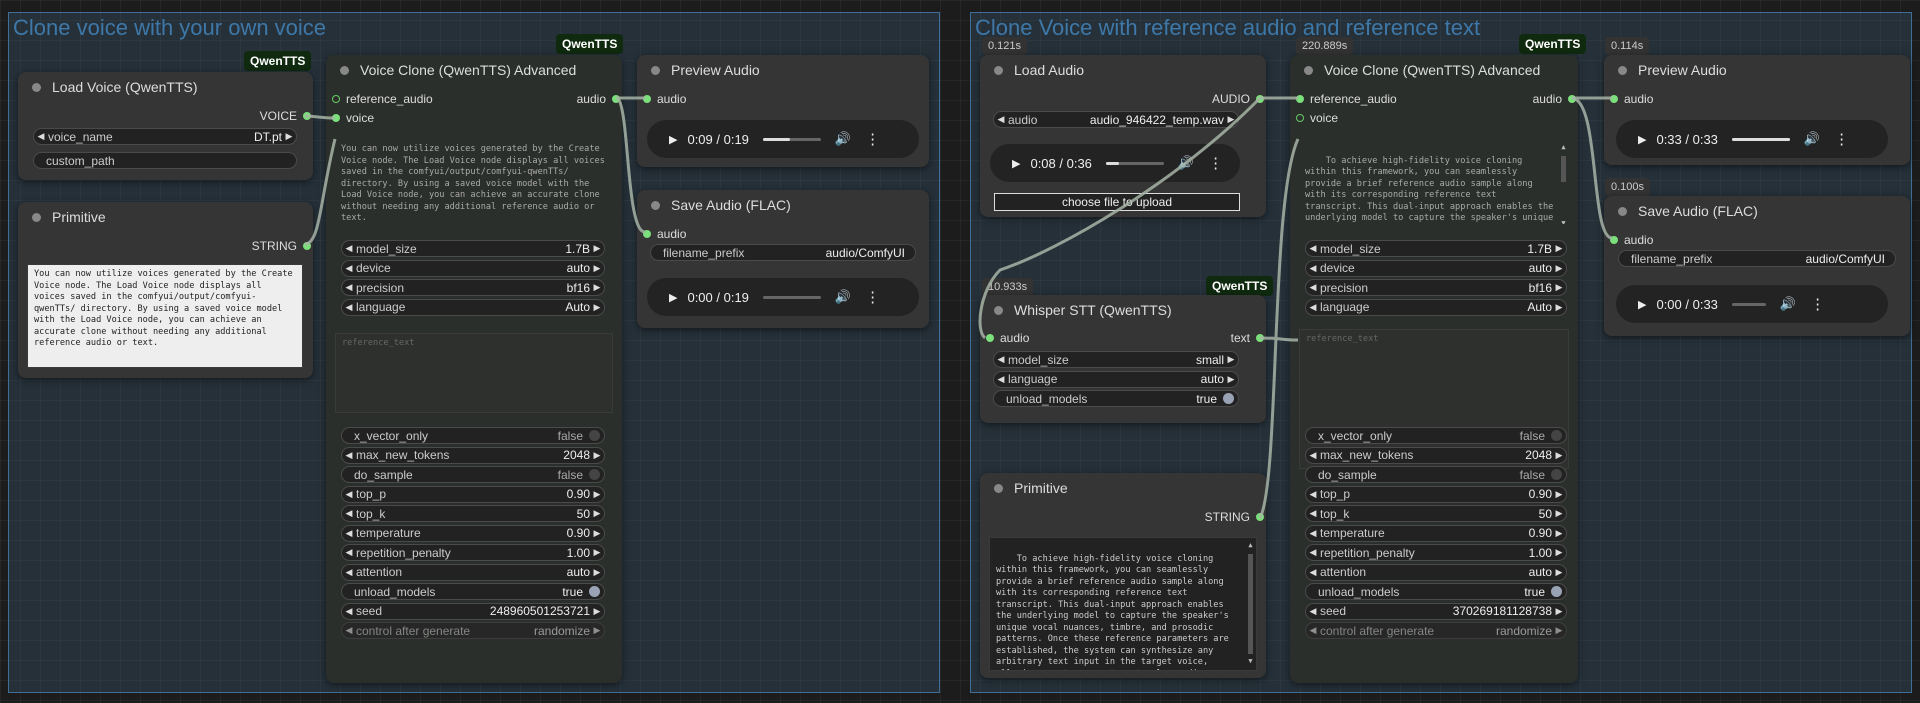 This screenshot has width=1920, height=703. I want to click on link-audio-save-left, so click(630, 165).